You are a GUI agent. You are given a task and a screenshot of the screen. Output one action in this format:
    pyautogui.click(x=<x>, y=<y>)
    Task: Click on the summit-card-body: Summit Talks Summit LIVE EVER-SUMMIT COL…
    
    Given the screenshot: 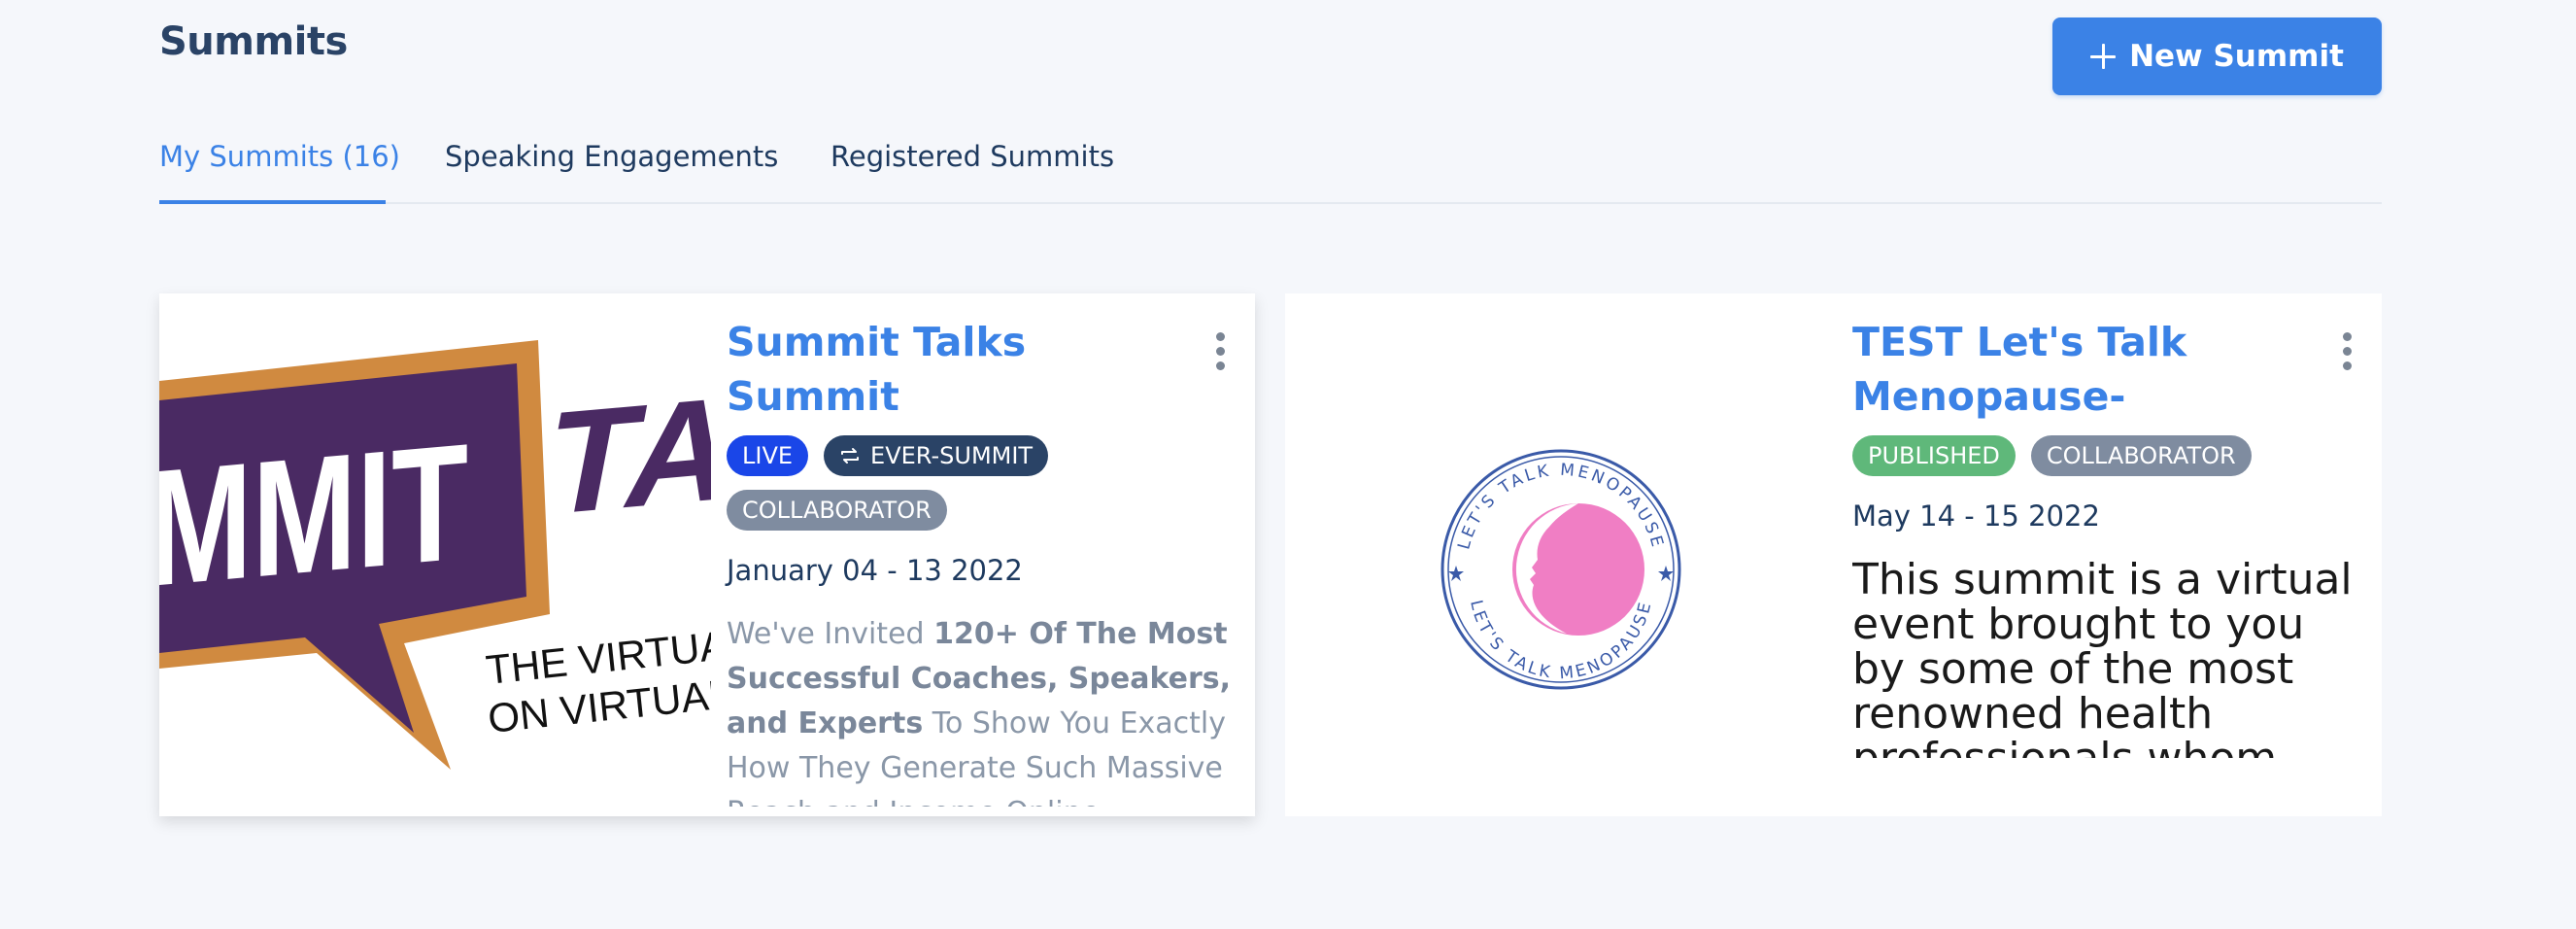 What is the action you would take?
    pyautogui.click(x=979, y=561)
    